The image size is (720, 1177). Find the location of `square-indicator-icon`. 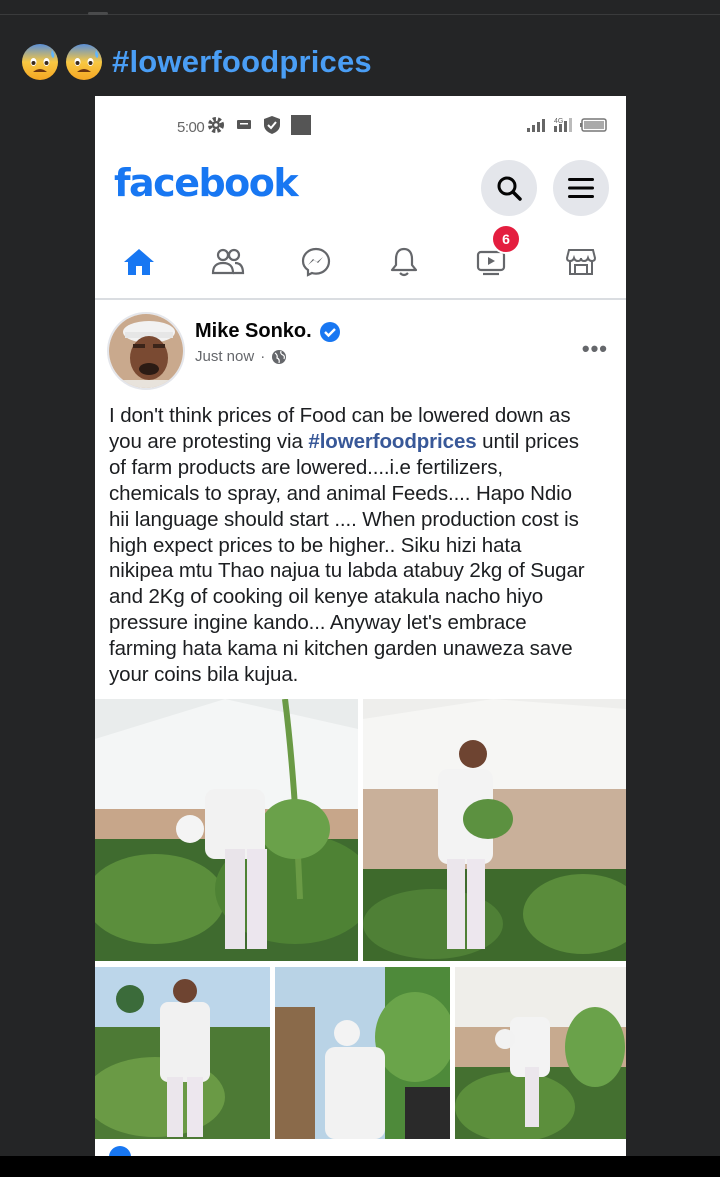

square-indicator-icon is located at coordinates (301, 125).